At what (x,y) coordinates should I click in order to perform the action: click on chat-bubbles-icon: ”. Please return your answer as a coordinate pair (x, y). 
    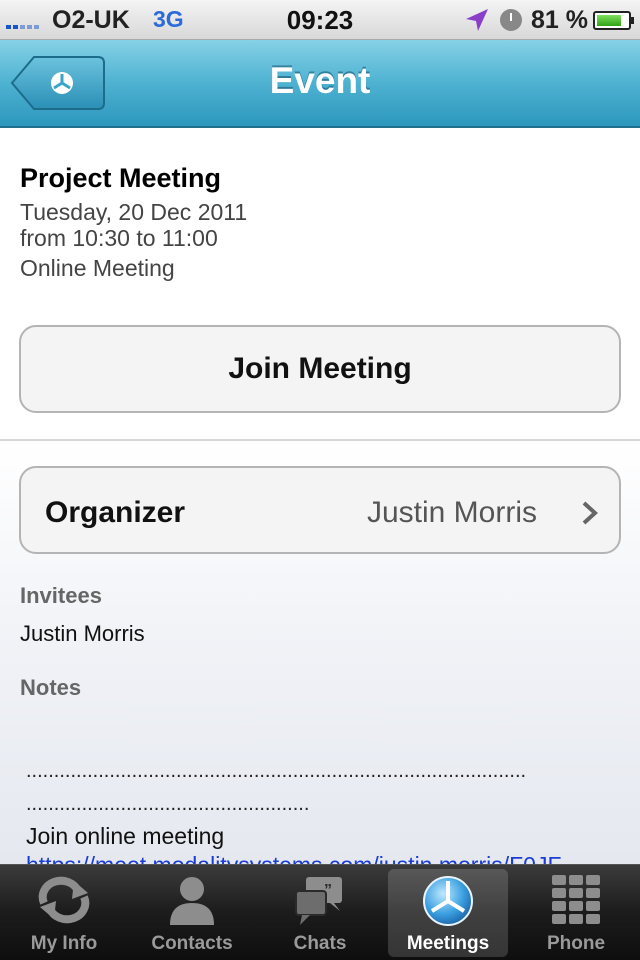
    Looking at the image, I should click on (318, 901).